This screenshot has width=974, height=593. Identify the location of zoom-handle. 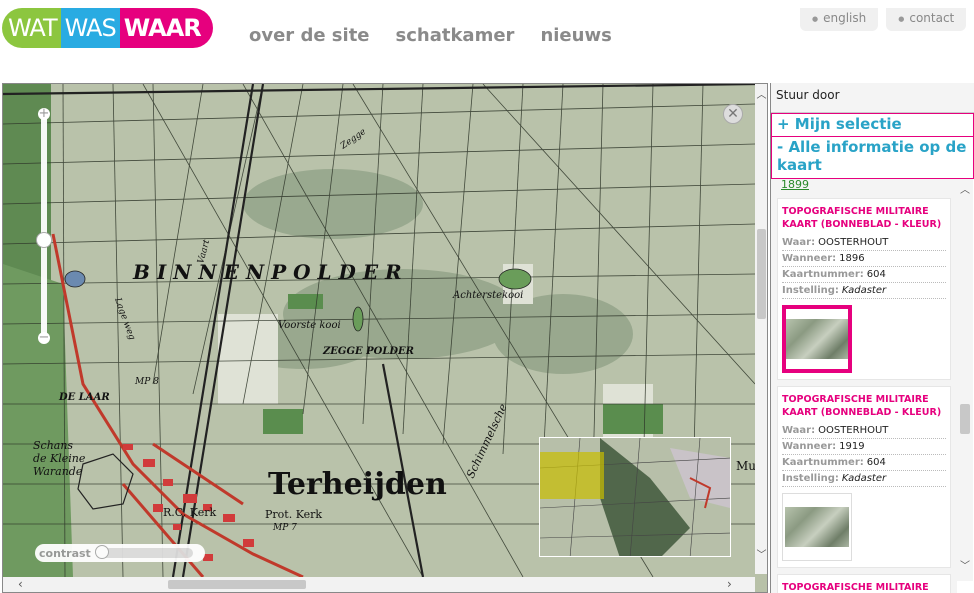
(44, 240).